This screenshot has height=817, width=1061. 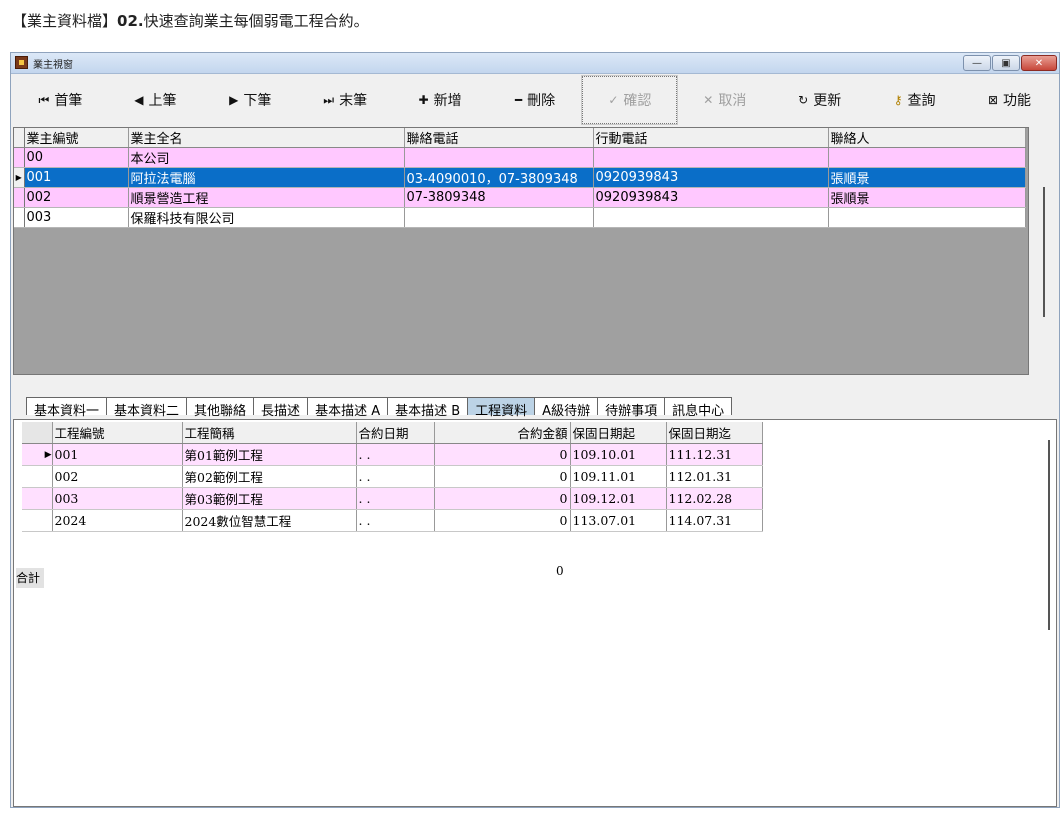 What do you see at coordinates (724, 100) in the screenshot?
I see `cancel-button: ✕ 取消` at bounding box center [724, 100].